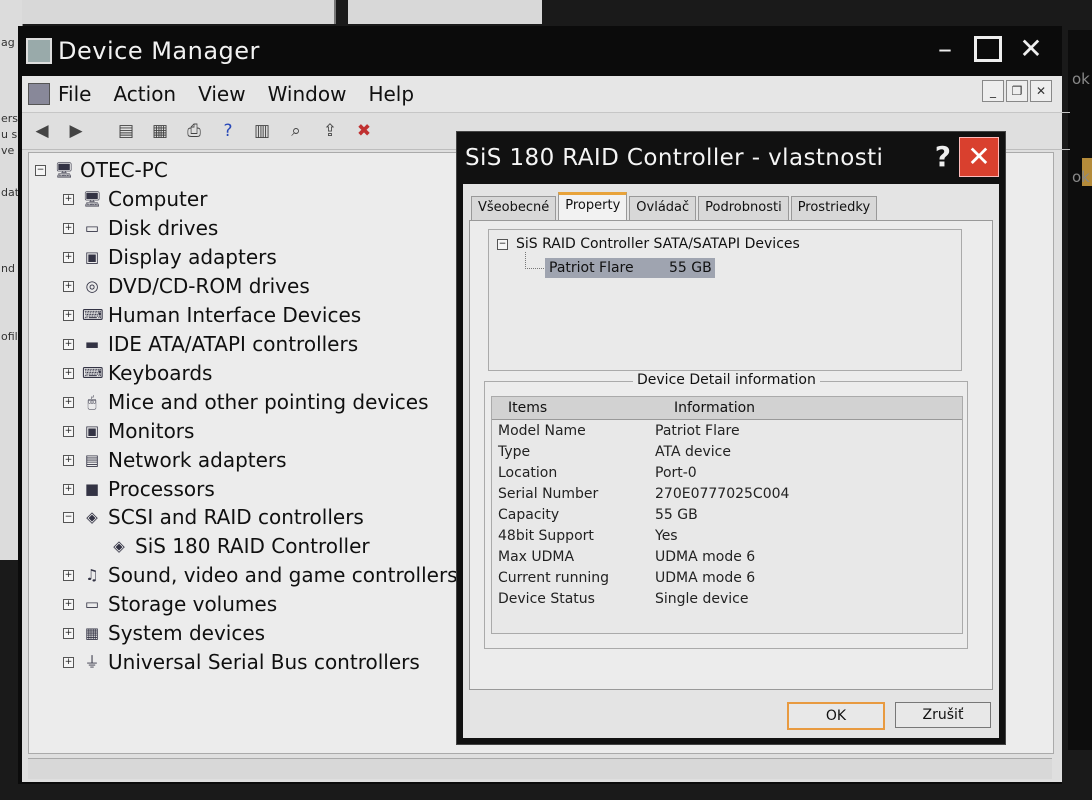 The height and width of the screenshot is (800, 1092). Describe the element at coordinates (170, 604) in the screenshot. I see `tree-item-storage-volumes: + ▭ Storage volumes` at that location.